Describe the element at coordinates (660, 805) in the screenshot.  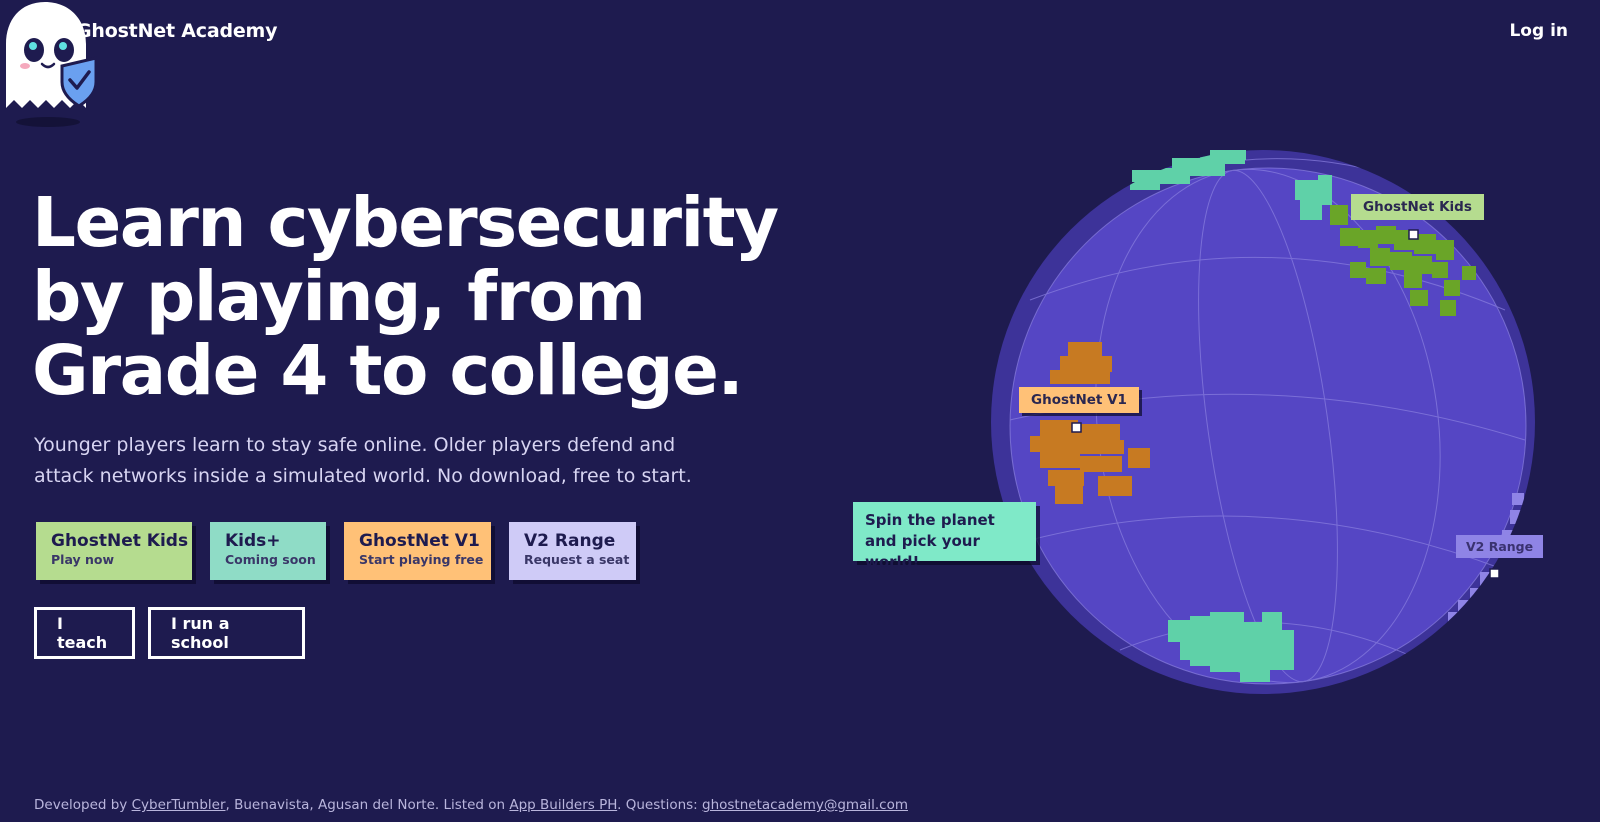
I see `footer-questions: . Questions:` at that location.